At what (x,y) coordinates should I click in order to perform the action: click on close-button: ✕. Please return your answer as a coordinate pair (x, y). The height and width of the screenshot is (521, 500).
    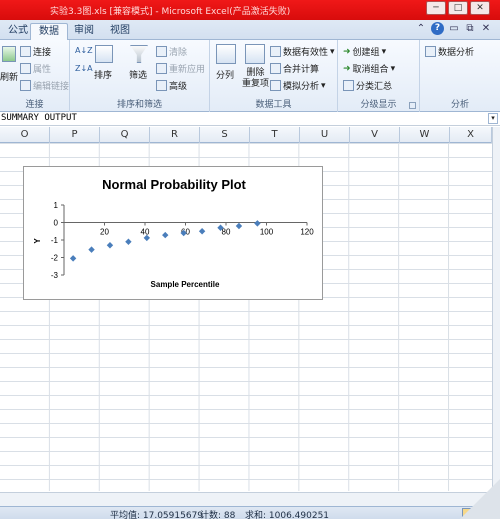
    Looking at the image, I should click on (480, 8).